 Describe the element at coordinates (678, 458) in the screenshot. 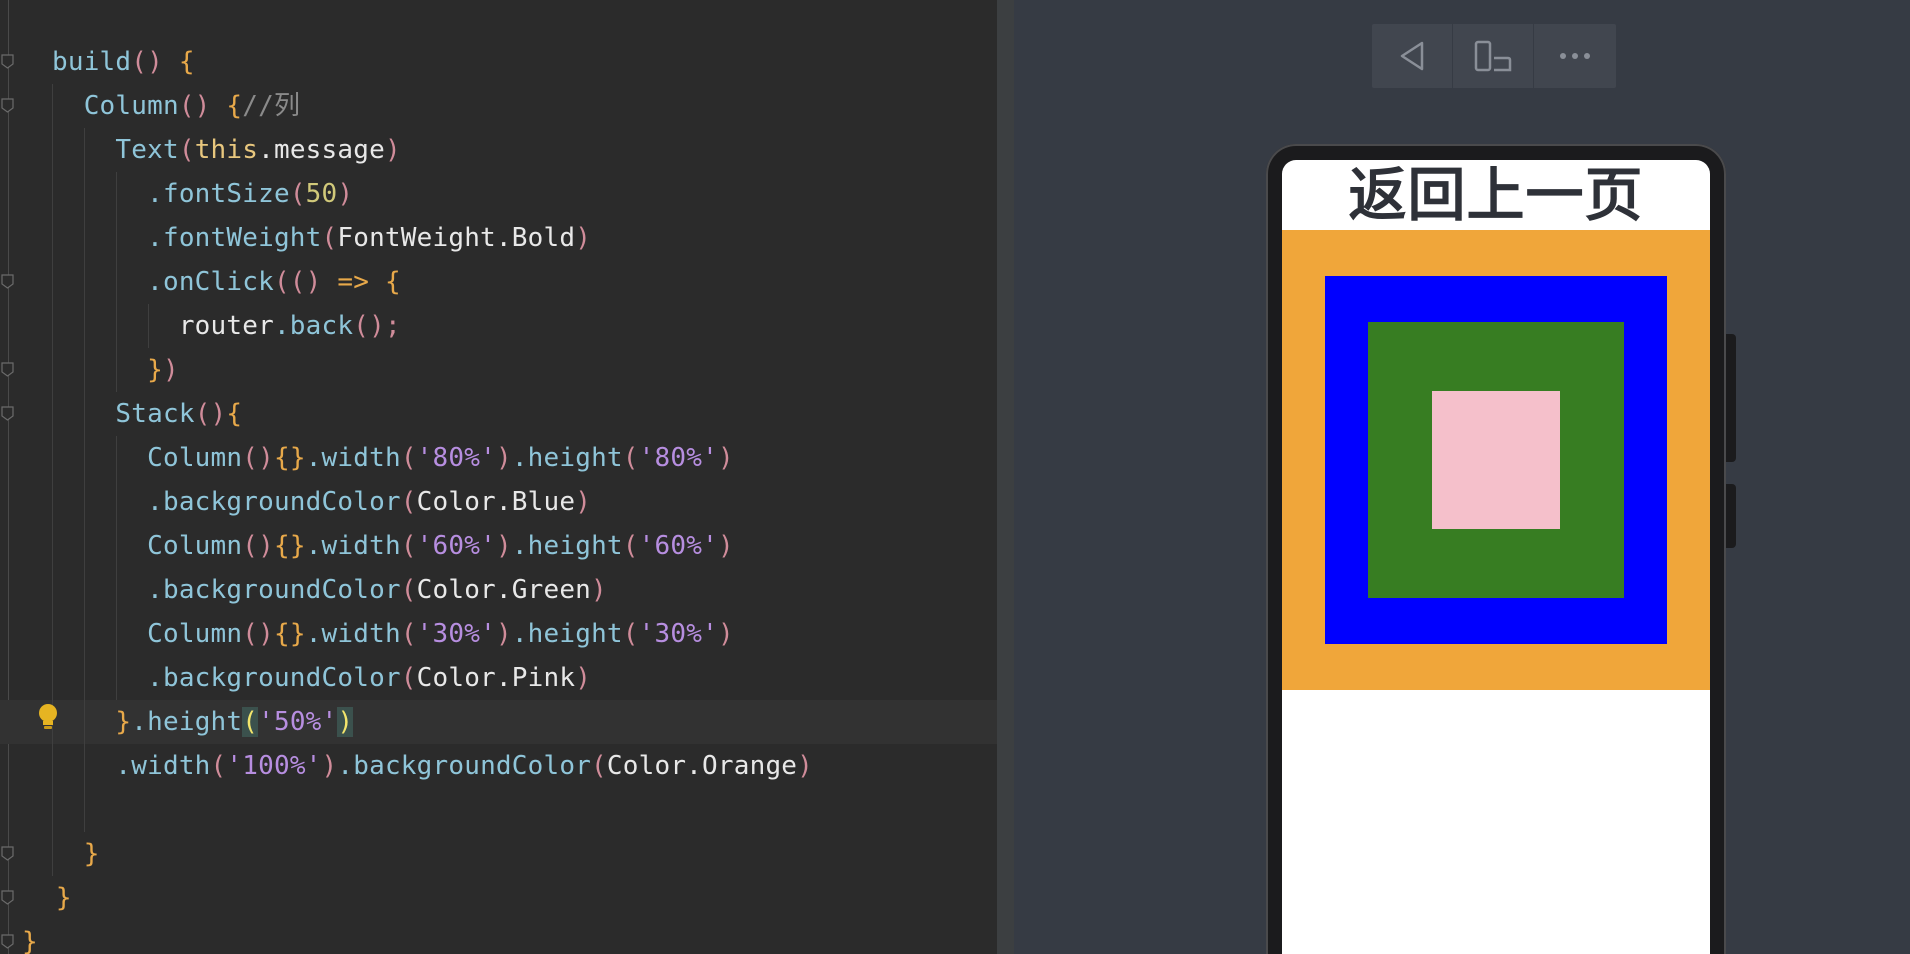

I see `code-token: '80%'` at that location.